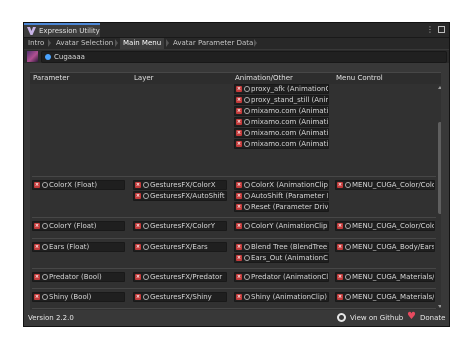 The image size is (474, 351). I want to click on layer-cell: × GesturesFX/Shiny, so click(180, 297).